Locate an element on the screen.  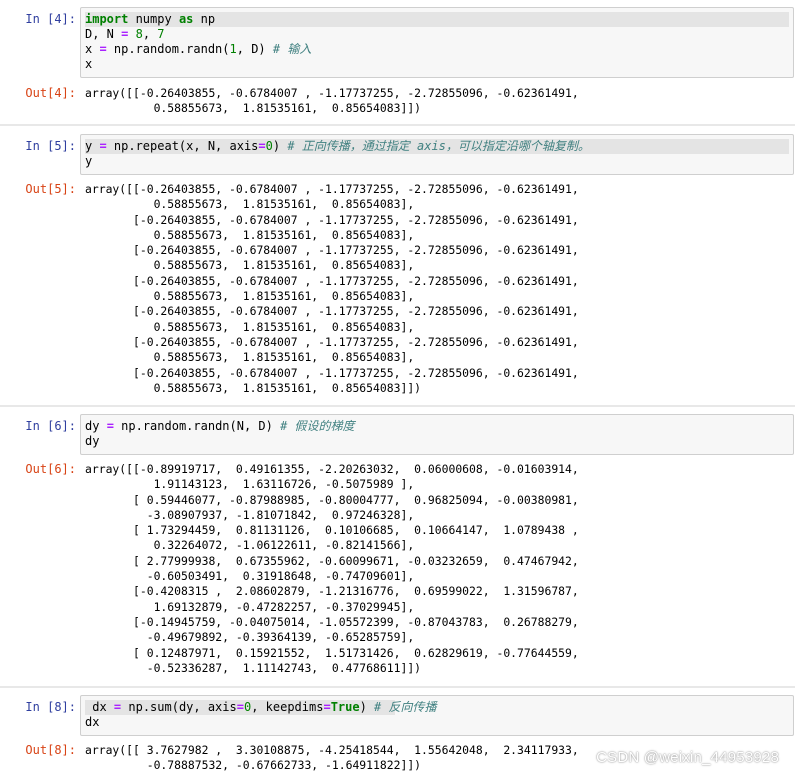
input-prompt: In [4]: is located at coordinates (50, 19).